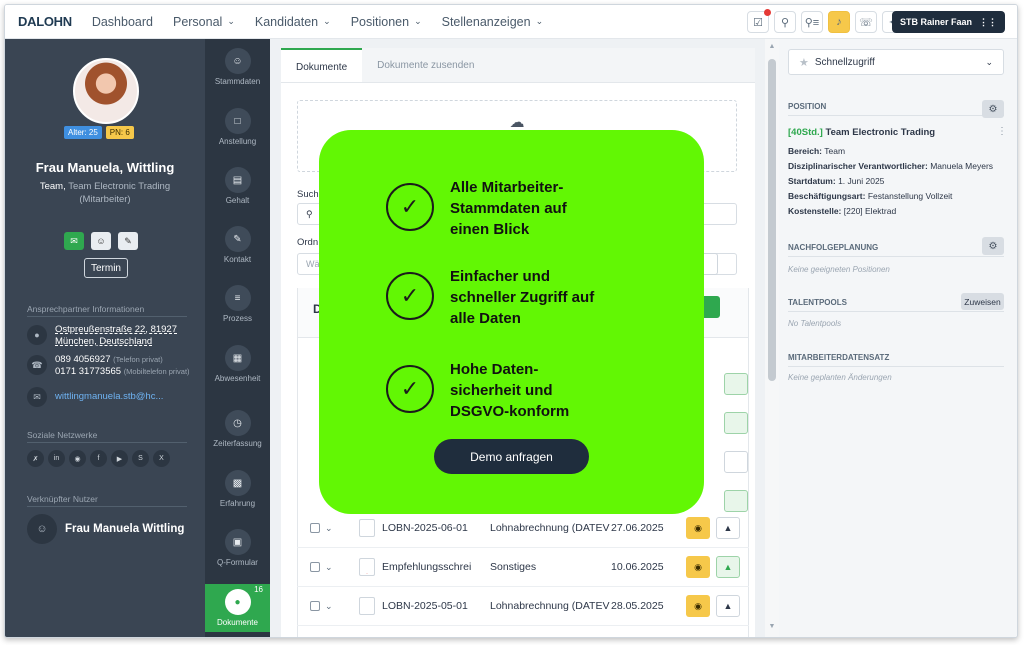 The image size is (1024, 645). What do you see at coordinates (988, 21) in the screenshot?
I see `grid-icon: ⋮⋮` at bounding box center [988, 21].